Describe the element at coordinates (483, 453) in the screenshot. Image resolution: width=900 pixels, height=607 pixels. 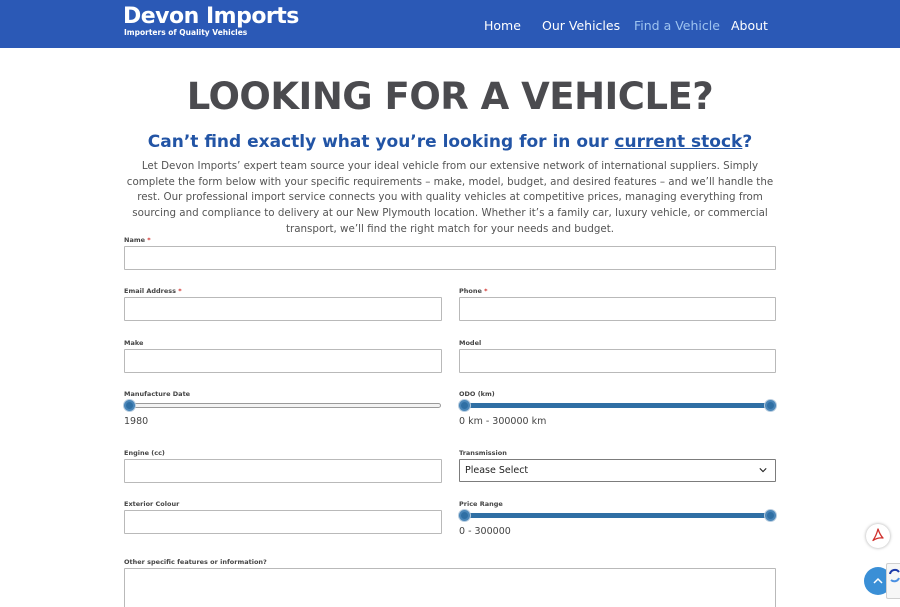
I see `transmission-label: Transmission` at that location.